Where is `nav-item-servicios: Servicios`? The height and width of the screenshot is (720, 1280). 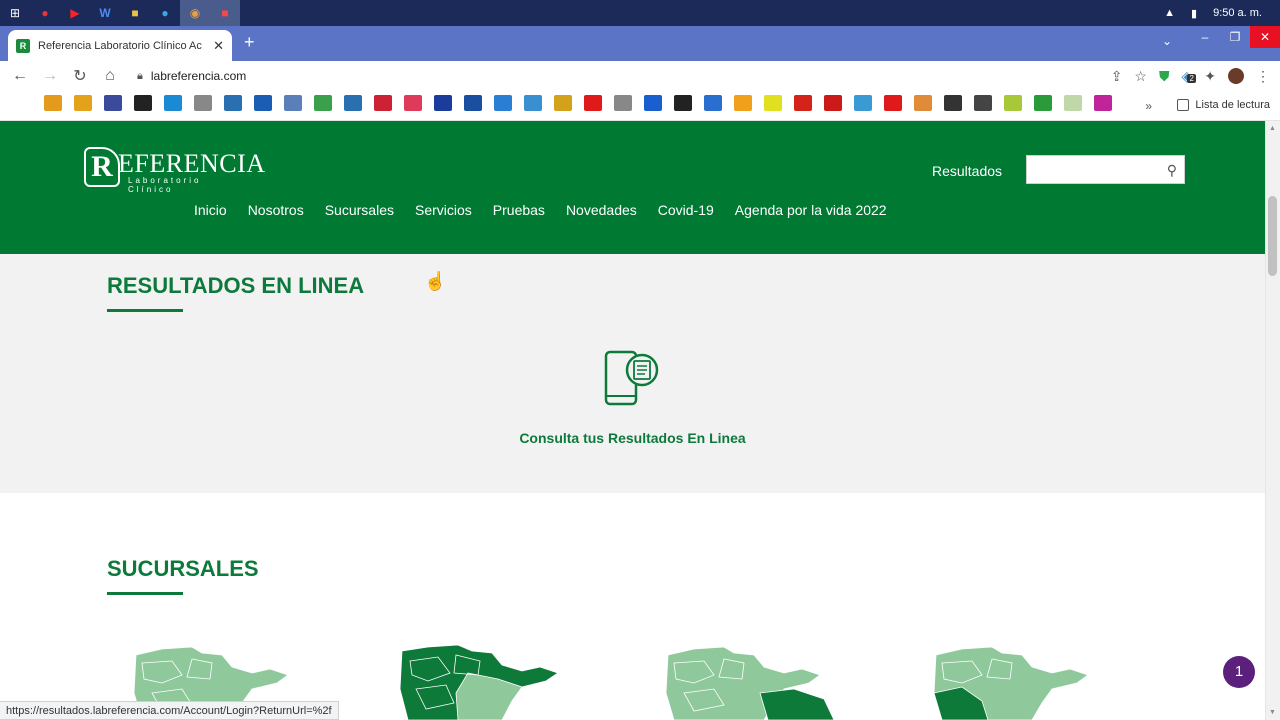
nav-item-servicios: Servicios is located at coordinates (443, 210).